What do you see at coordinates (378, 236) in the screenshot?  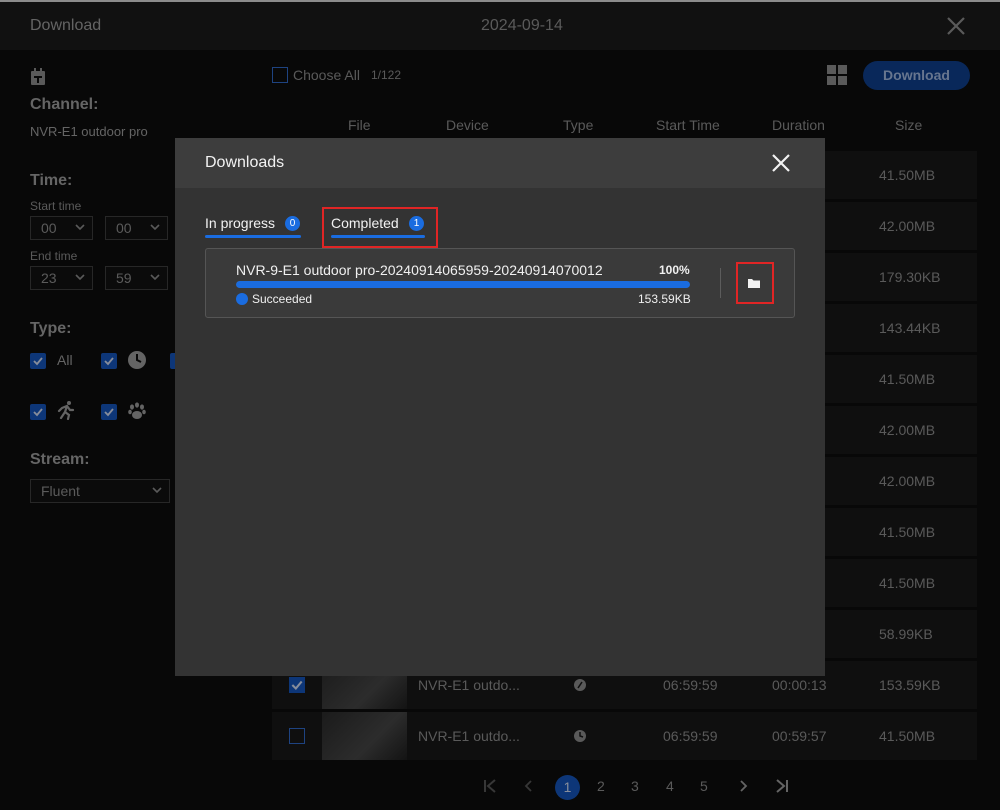 I see `tab-completed-underline` at bounding box center [378, 236].